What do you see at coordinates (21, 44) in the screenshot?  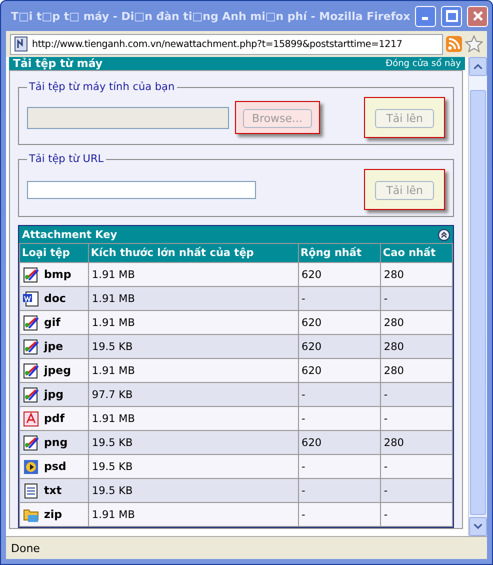 I see `page-icon` at bounding box center [21, 44].